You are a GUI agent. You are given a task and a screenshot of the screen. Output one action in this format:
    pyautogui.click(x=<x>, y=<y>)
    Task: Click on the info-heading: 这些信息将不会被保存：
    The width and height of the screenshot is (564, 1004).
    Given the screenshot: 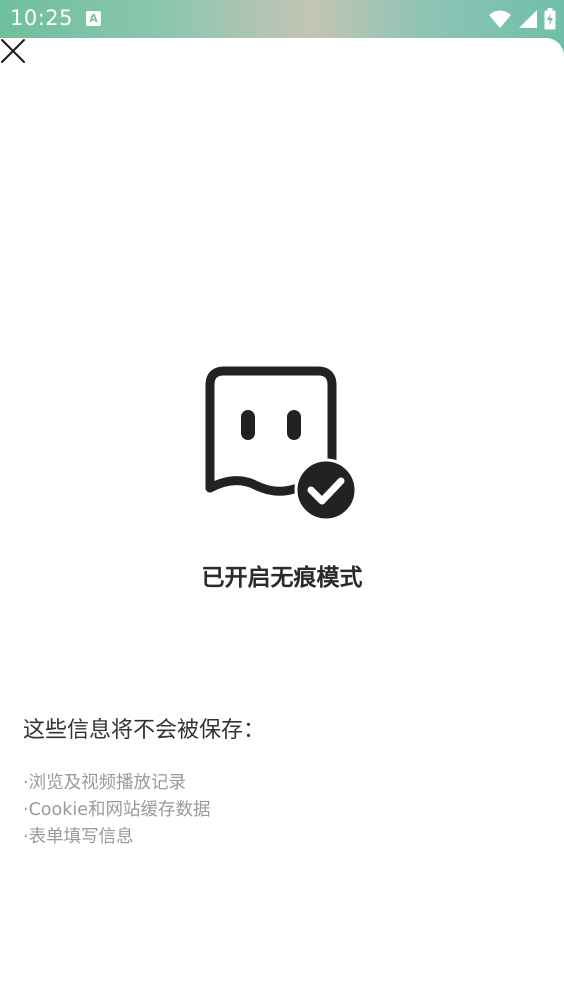 What is the action you would take?
    pyautogui.click(x=144, y=730)
    